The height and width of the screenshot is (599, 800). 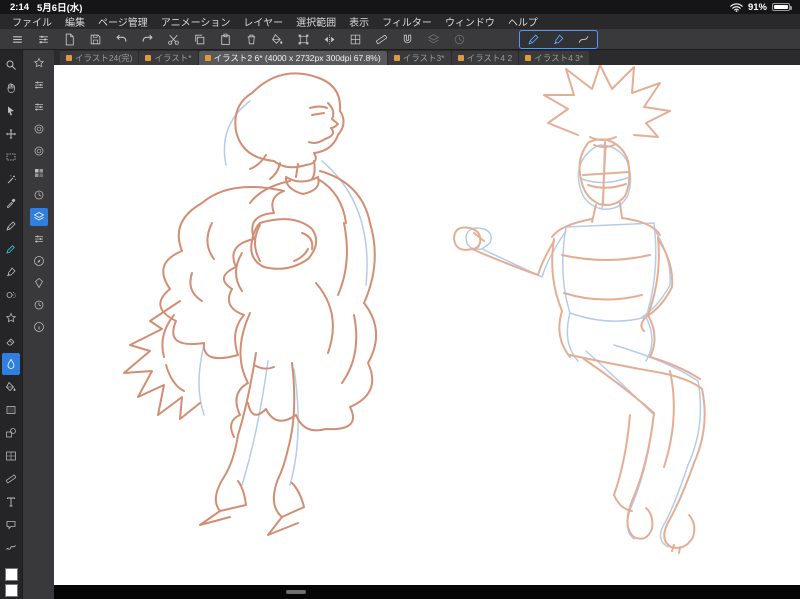 I want to click on bottom-bar, so click(x=427, y=592).